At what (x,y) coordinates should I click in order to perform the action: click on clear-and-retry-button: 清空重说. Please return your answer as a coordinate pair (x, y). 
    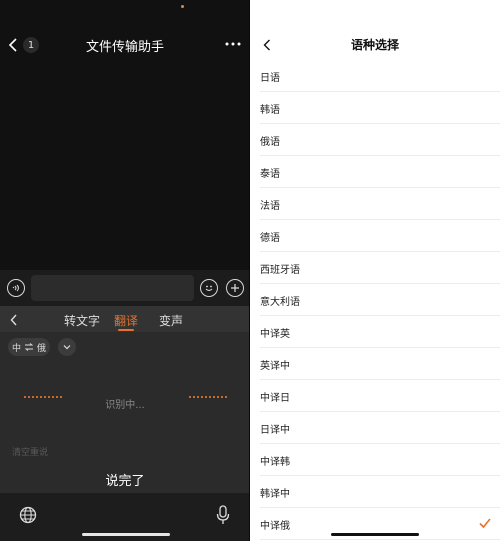
    Looking at the image, I should click on (30, 451).